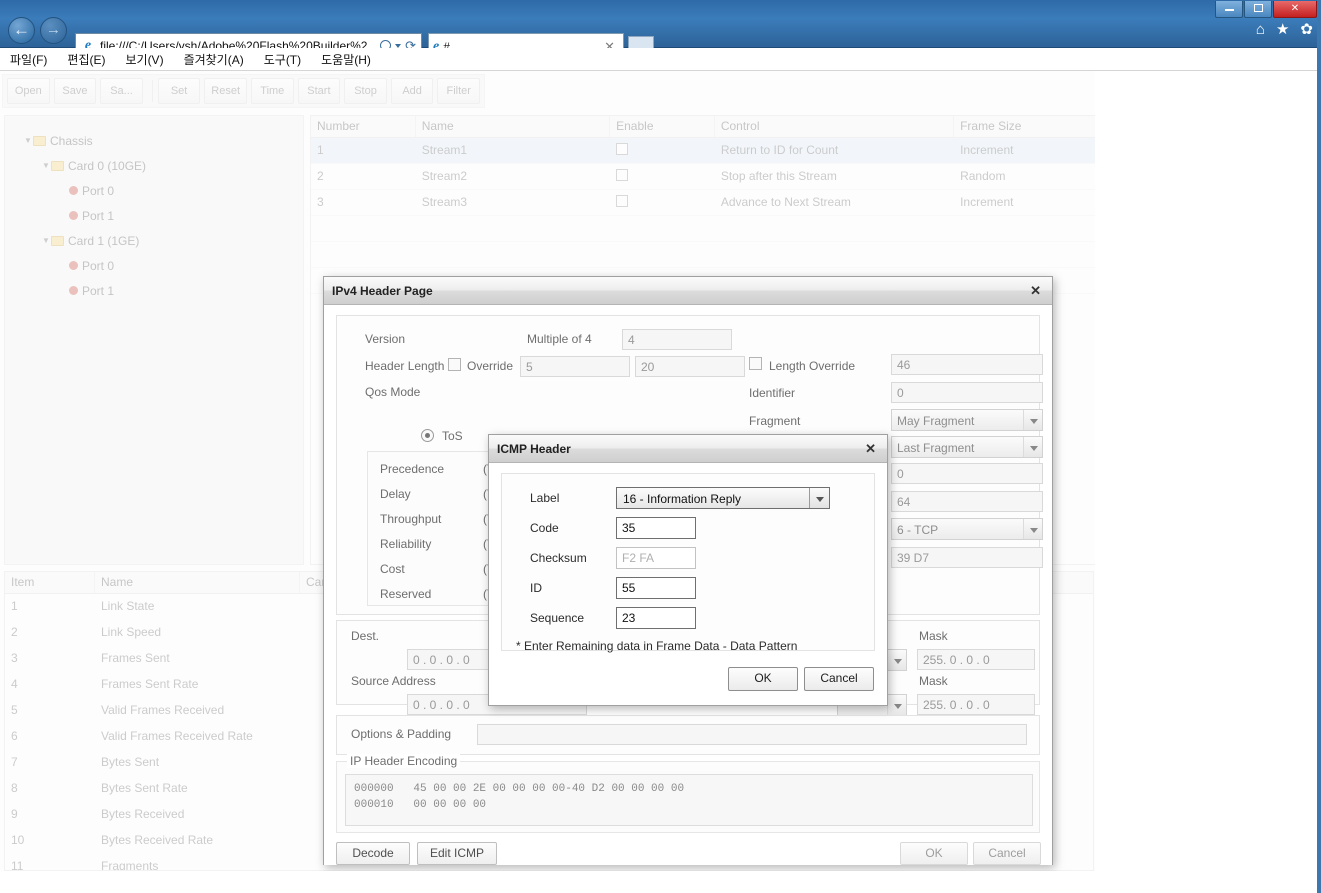  Describe the element at coordinates (57, 240) in the screenshot. I see `folder-icon` at that location.